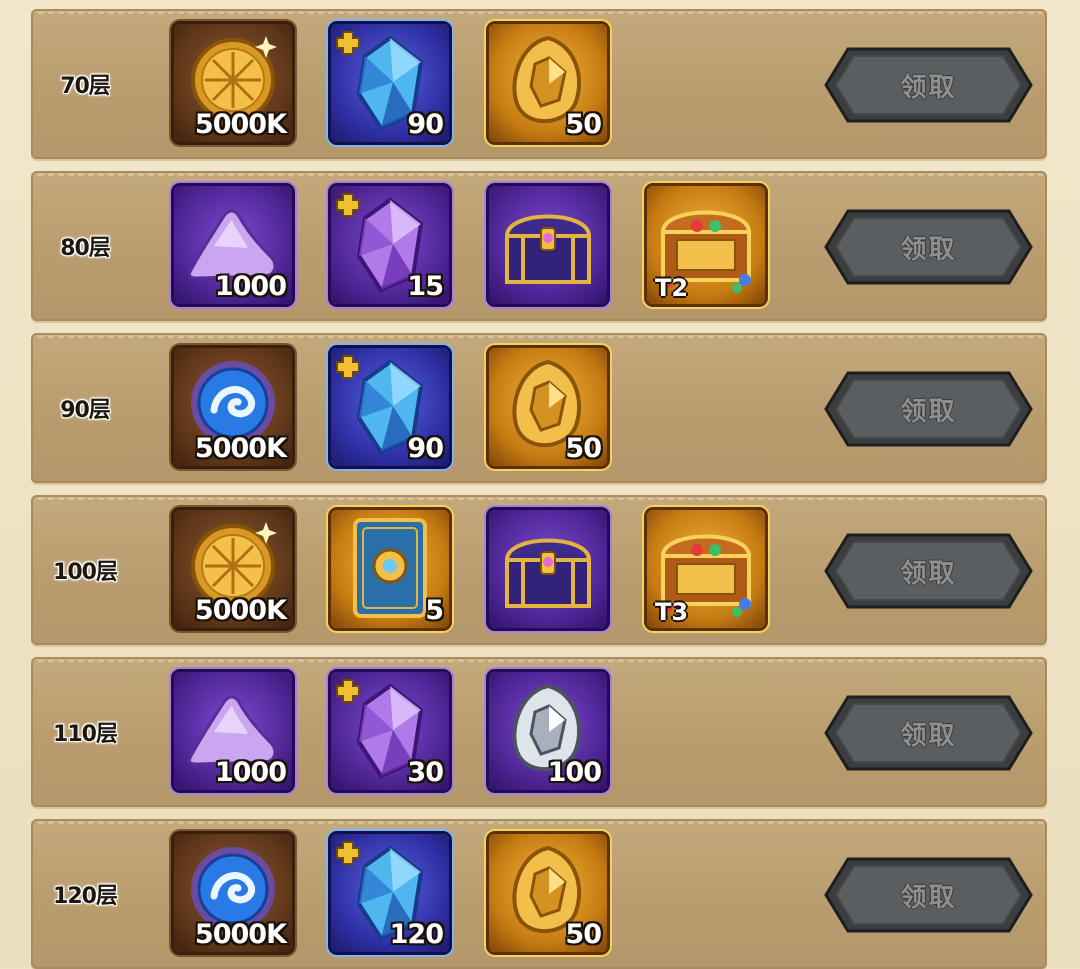 Image resolution: width=1080 pixels, height=969 pixels. Describe the element at coordinates (85, 572) in the screenshot. I see `floor-label: 100层` at that location.